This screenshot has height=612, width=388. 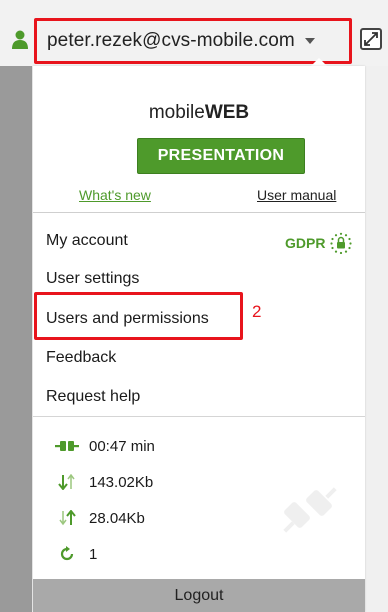 I want to click on upload-icon, so click(x=67, y=518).